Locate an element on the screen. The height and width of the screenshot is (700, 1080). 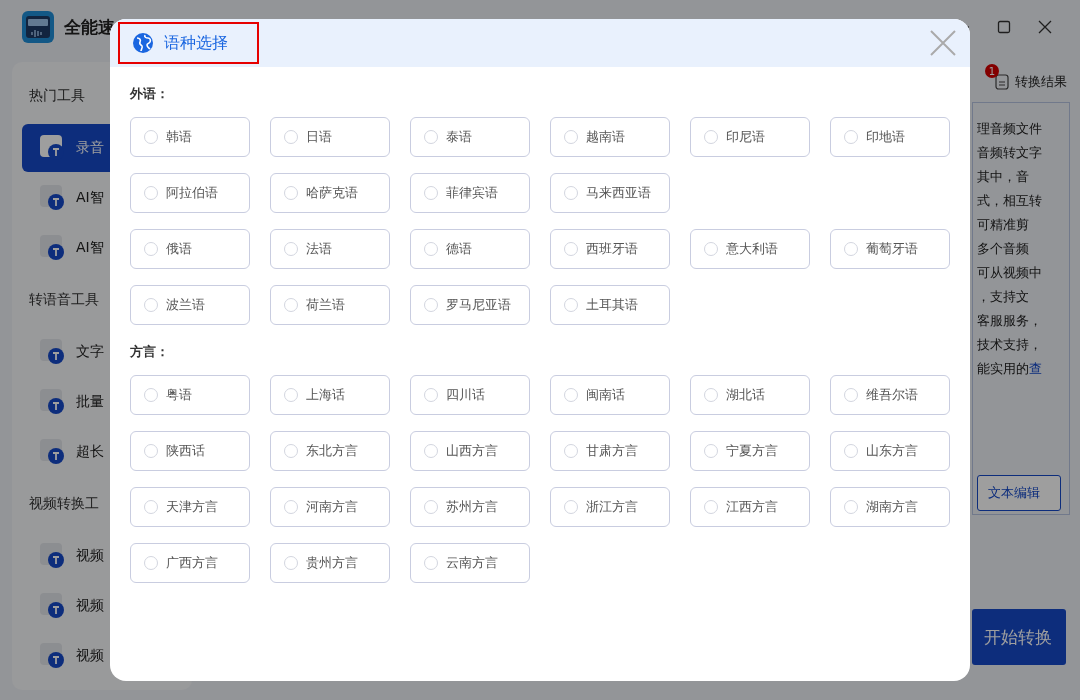
option-label: 上海话 is located at coordinates (325, 395).